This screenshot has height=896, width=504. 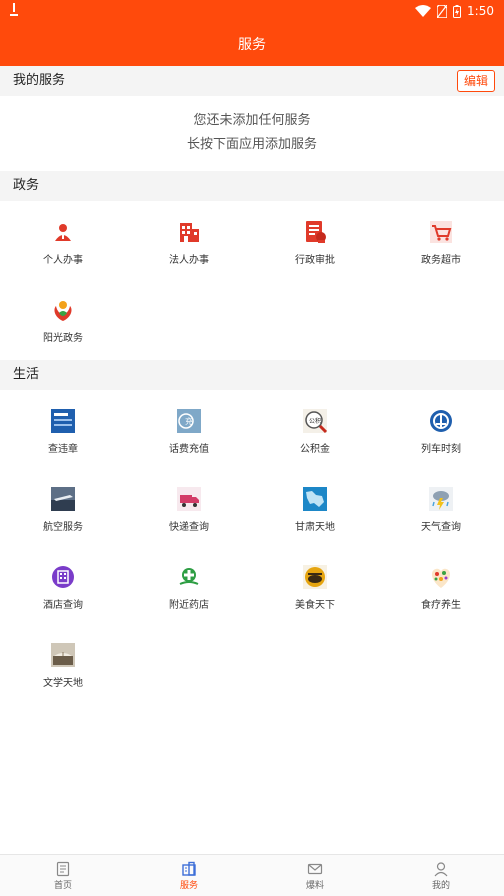 I want to click on tab-report: 爆料, so click(x=315, y=875).